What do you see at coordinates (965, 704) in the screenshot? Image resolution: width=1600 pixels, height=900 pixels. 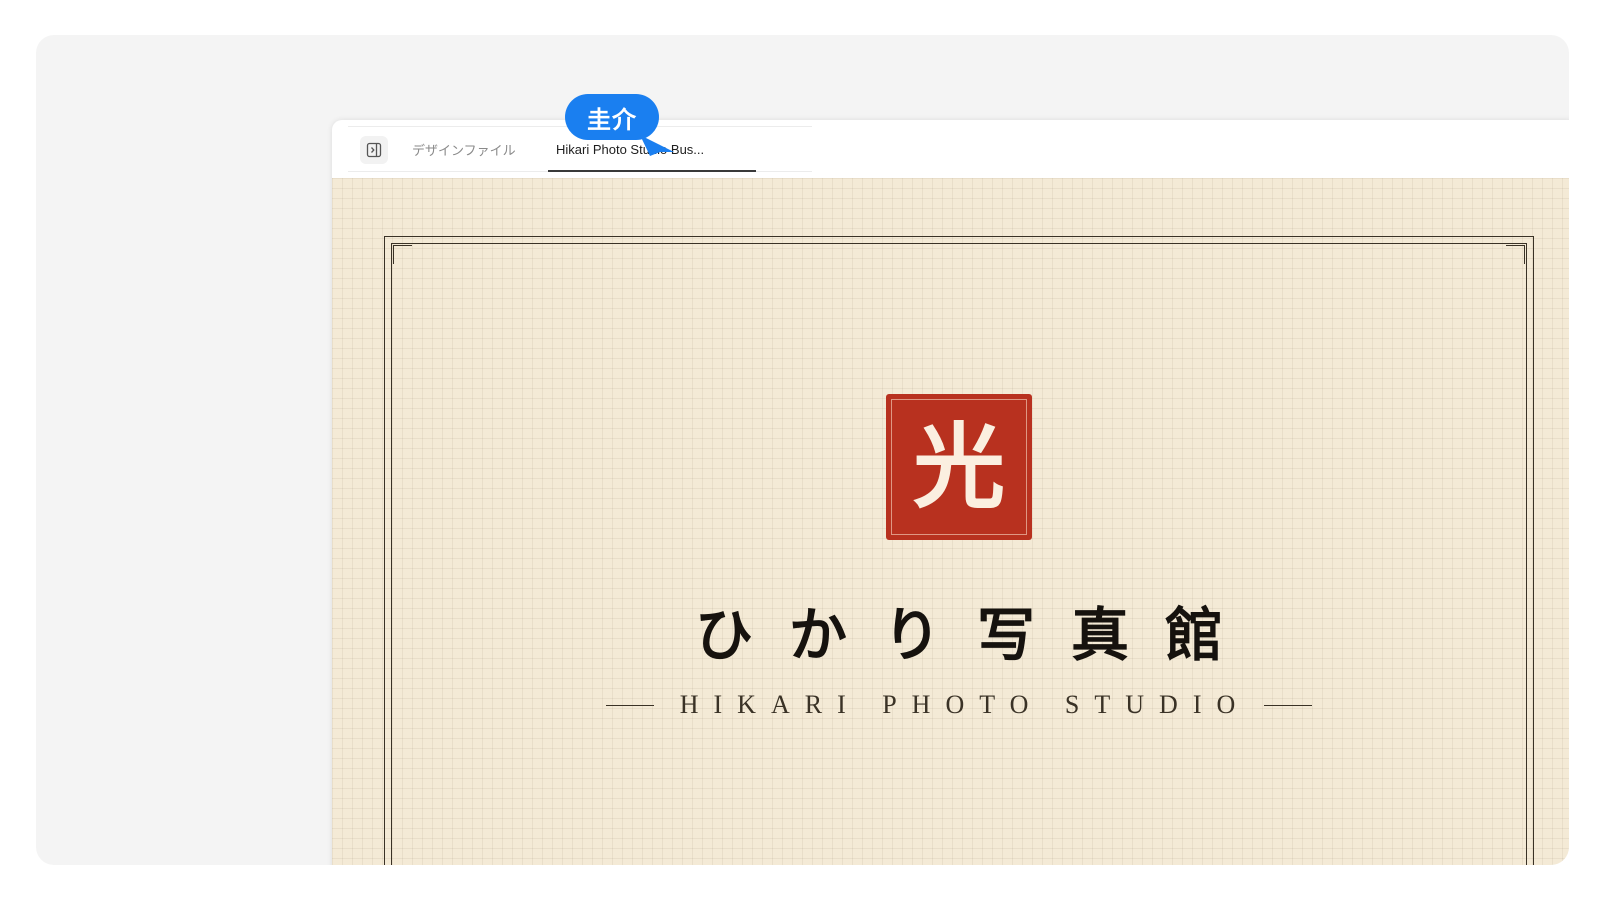 I see `studio-name-english: HIKARI PHOTO STUDIO` at bounding box center [965, 704].